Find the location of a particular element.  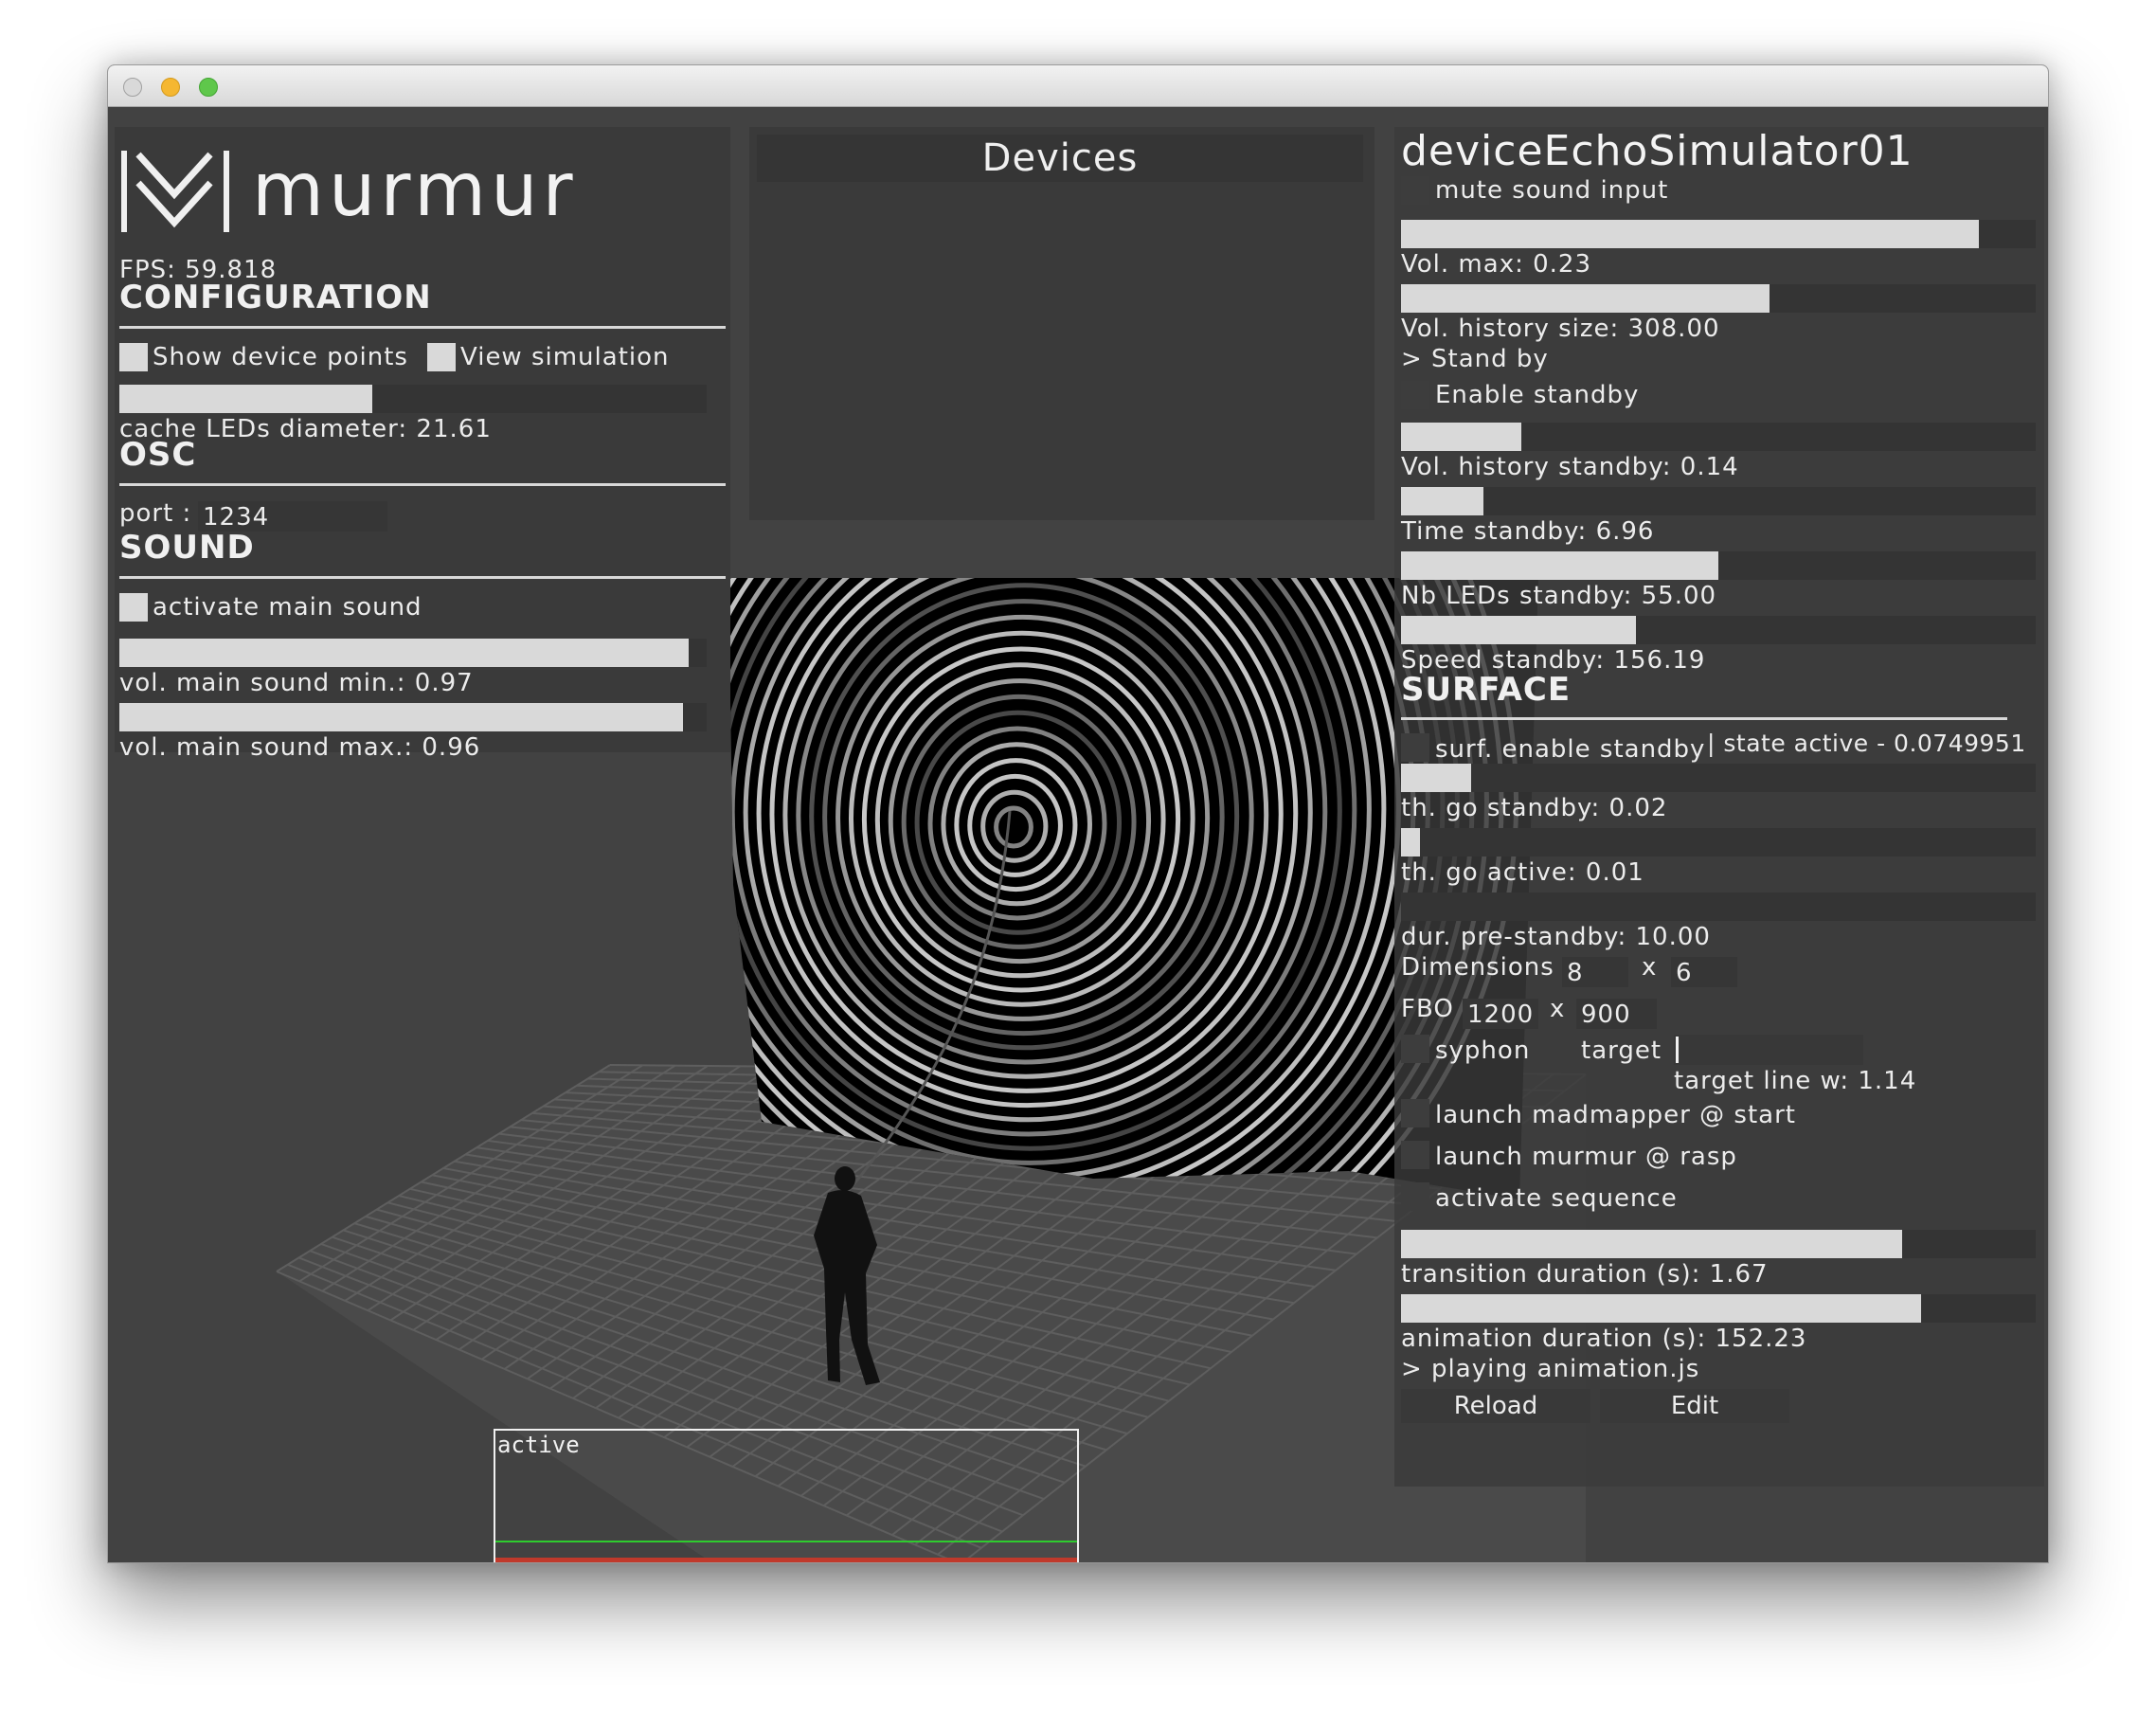

murmur-logo-icon is located at coordinates (175, 191).